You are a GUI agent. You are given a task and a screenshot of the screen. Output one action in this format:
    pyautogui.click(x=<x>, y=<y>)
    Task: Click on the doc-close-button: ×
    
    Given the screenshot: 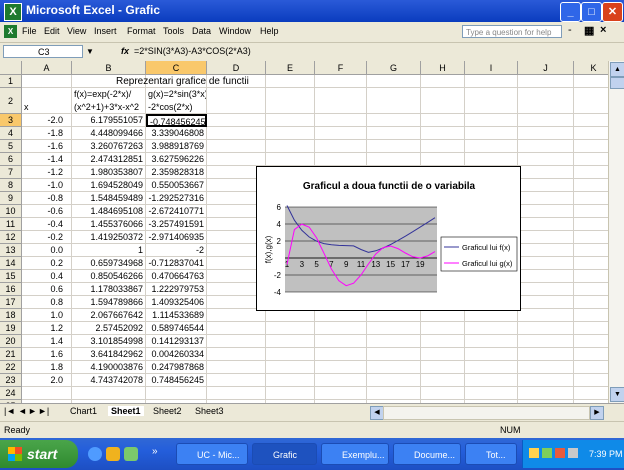 What is the action you would take?
    pyautogui.click(x=603, y=30)
    